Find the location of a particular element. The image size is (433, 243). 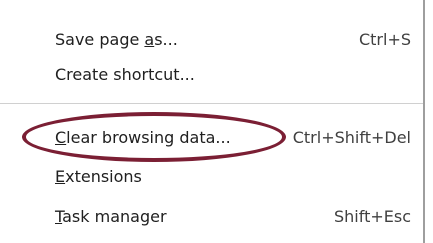

menu-item-label: Task manager is located at coordinates (111, 216).